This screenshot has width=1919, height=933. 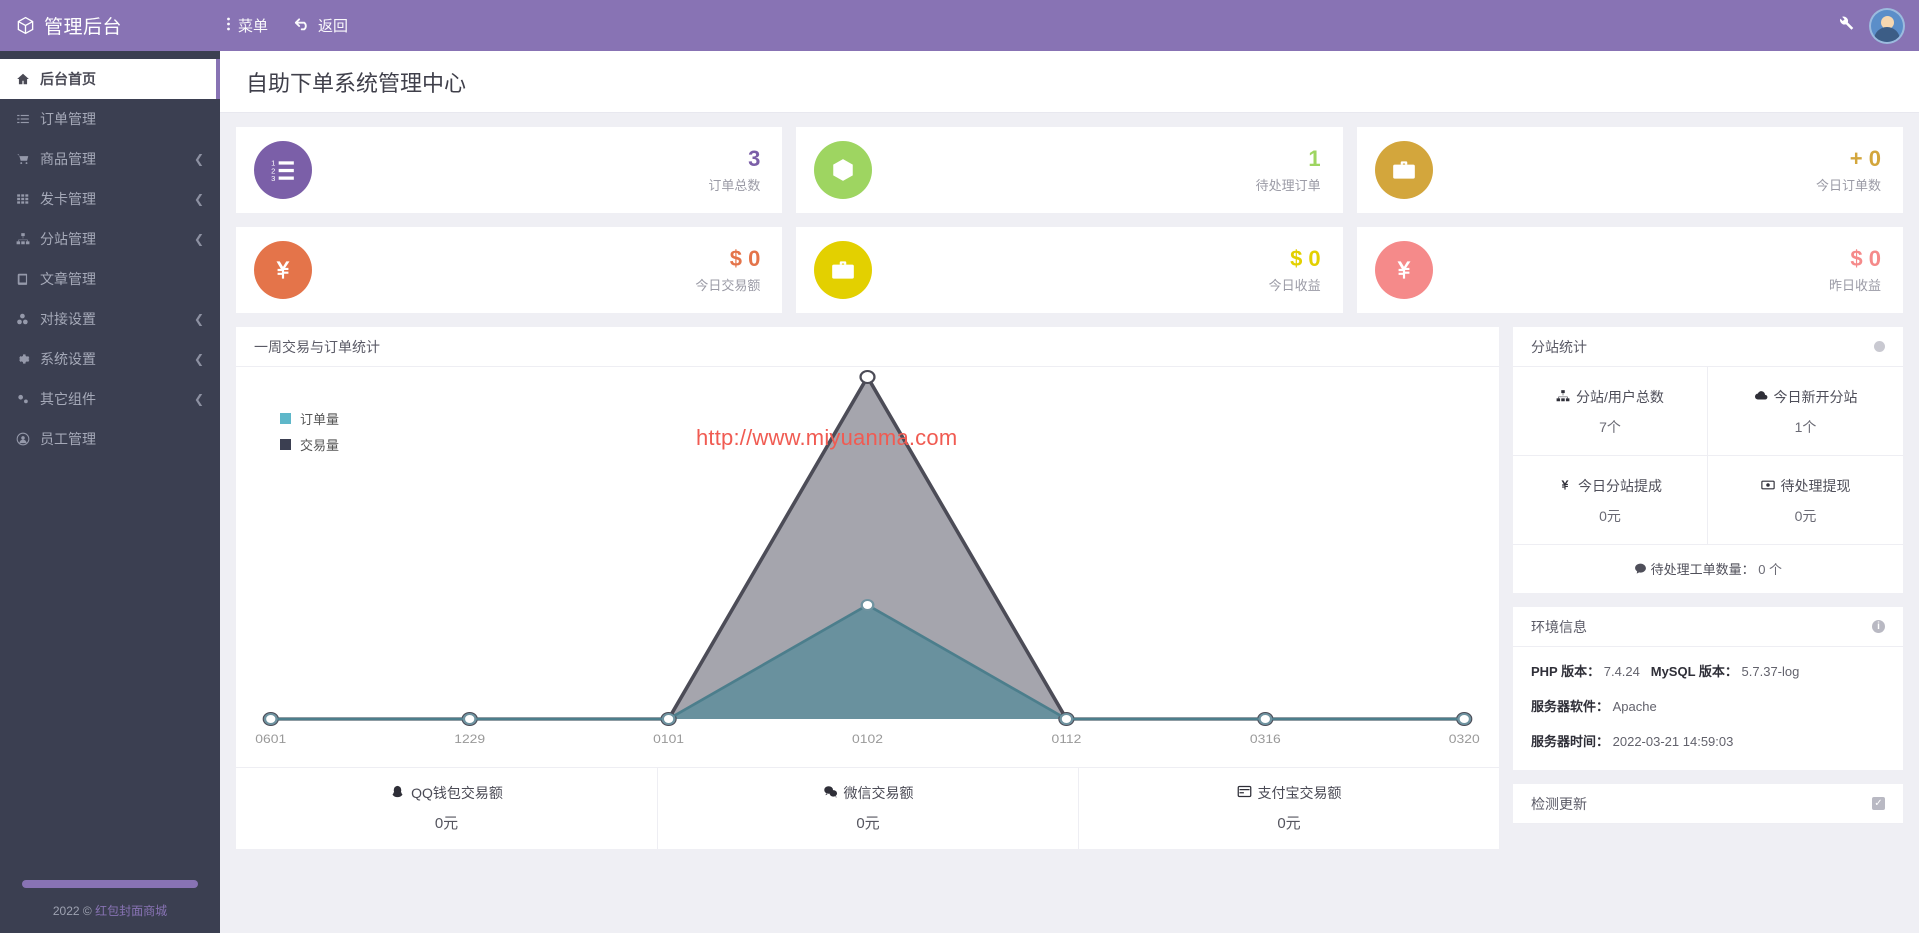 What do you see at coordinates (1610, 486) in the screenshot?
I see `substation-cell-title: 今日分站提成` at bounding box center [1610, 486].